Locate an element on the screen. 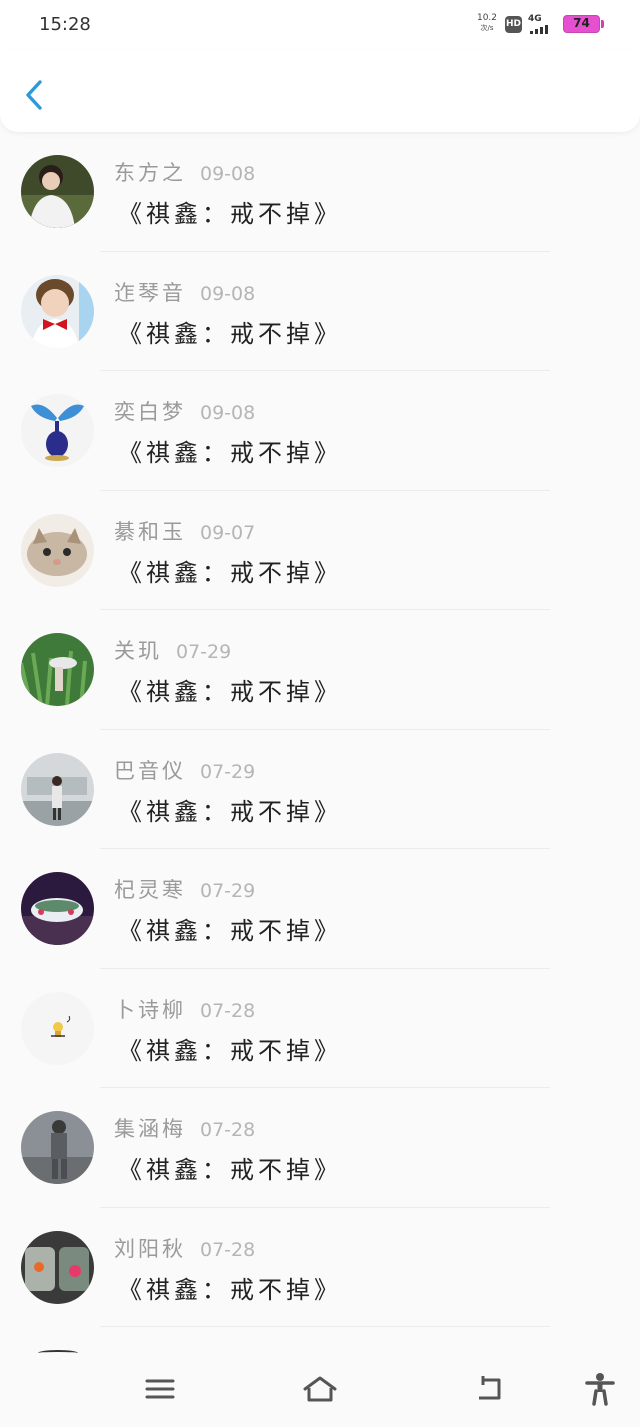 This screenshot has height=1427, width=640. accessibility-button is located at coordinates (600, 1389).